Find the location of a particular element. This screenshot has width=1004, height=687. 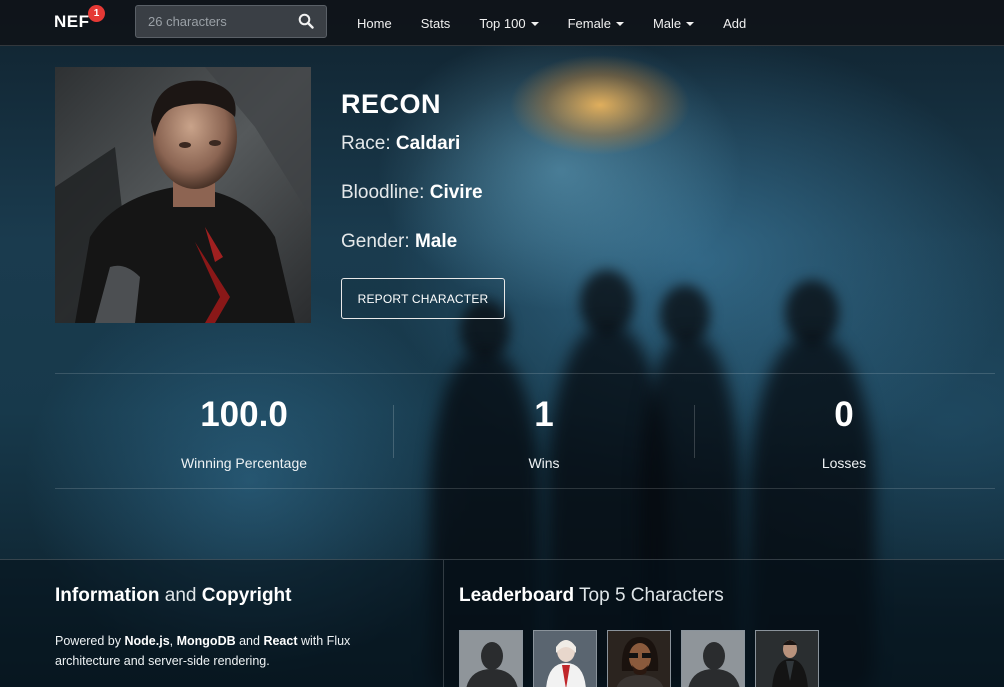

nav-top100-label: Top 100 is located at coordinates (502, 23).